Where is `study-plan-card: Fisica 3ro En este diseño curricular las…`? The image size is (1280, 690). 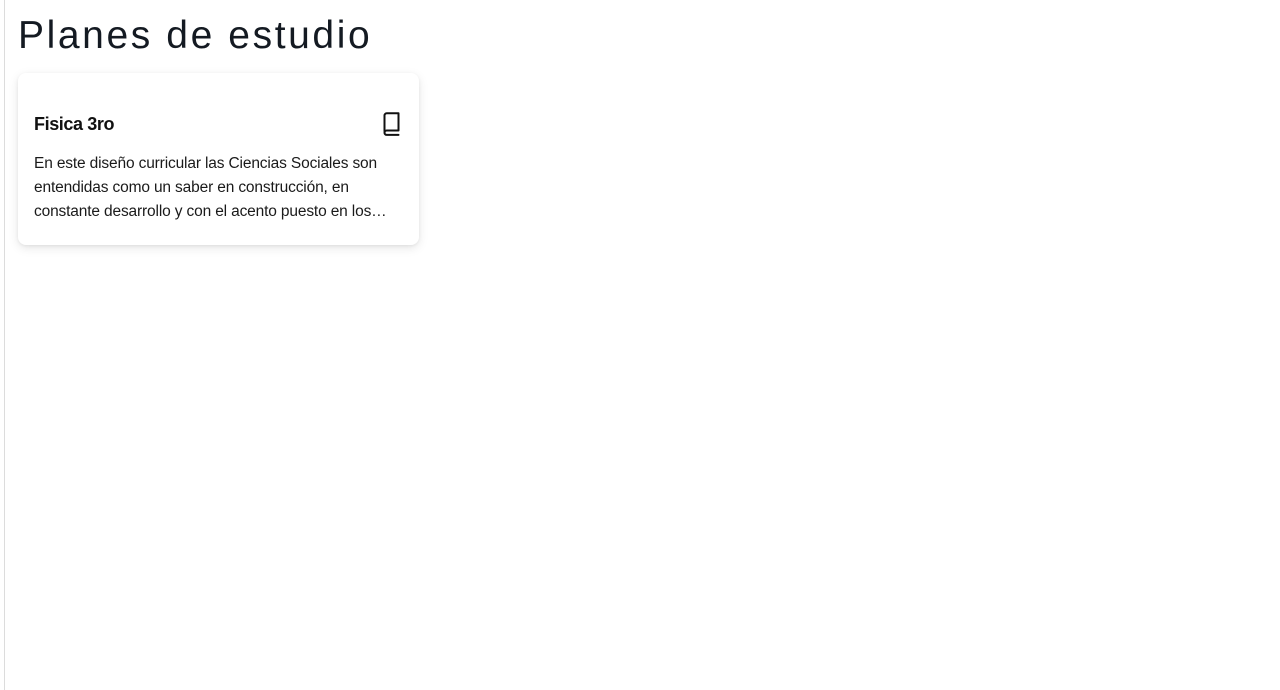
study-plan-card: Fisica 3ro En este diseño curricular las… is located at coordinates (218, 159).